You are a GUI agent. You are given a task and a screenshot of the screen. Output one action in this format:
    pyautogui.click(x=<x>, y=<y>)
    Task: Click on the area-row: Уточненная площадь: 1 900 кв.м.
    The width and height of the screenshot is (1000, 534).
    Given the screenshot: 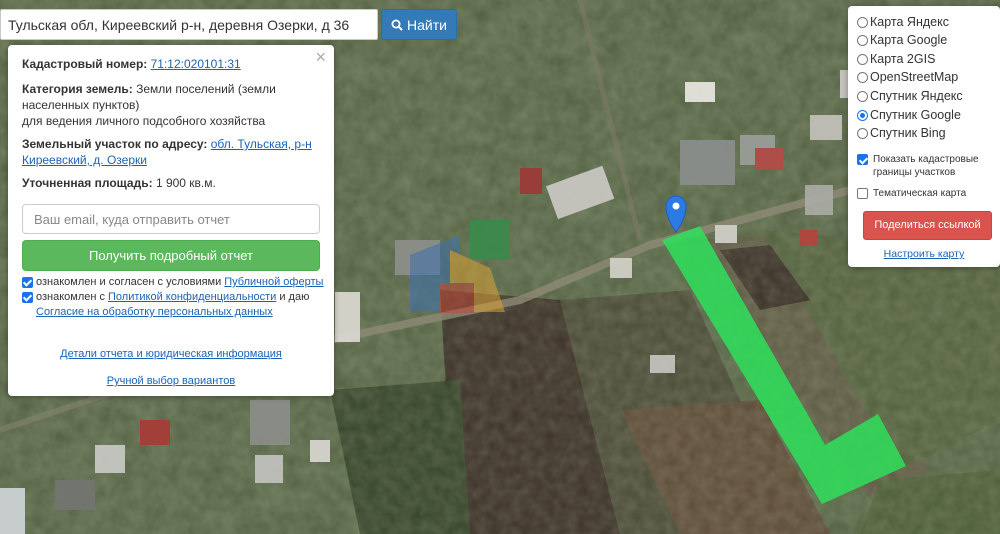 What is the action you would take?
    pyautogui.click(x=172, y=183)
    